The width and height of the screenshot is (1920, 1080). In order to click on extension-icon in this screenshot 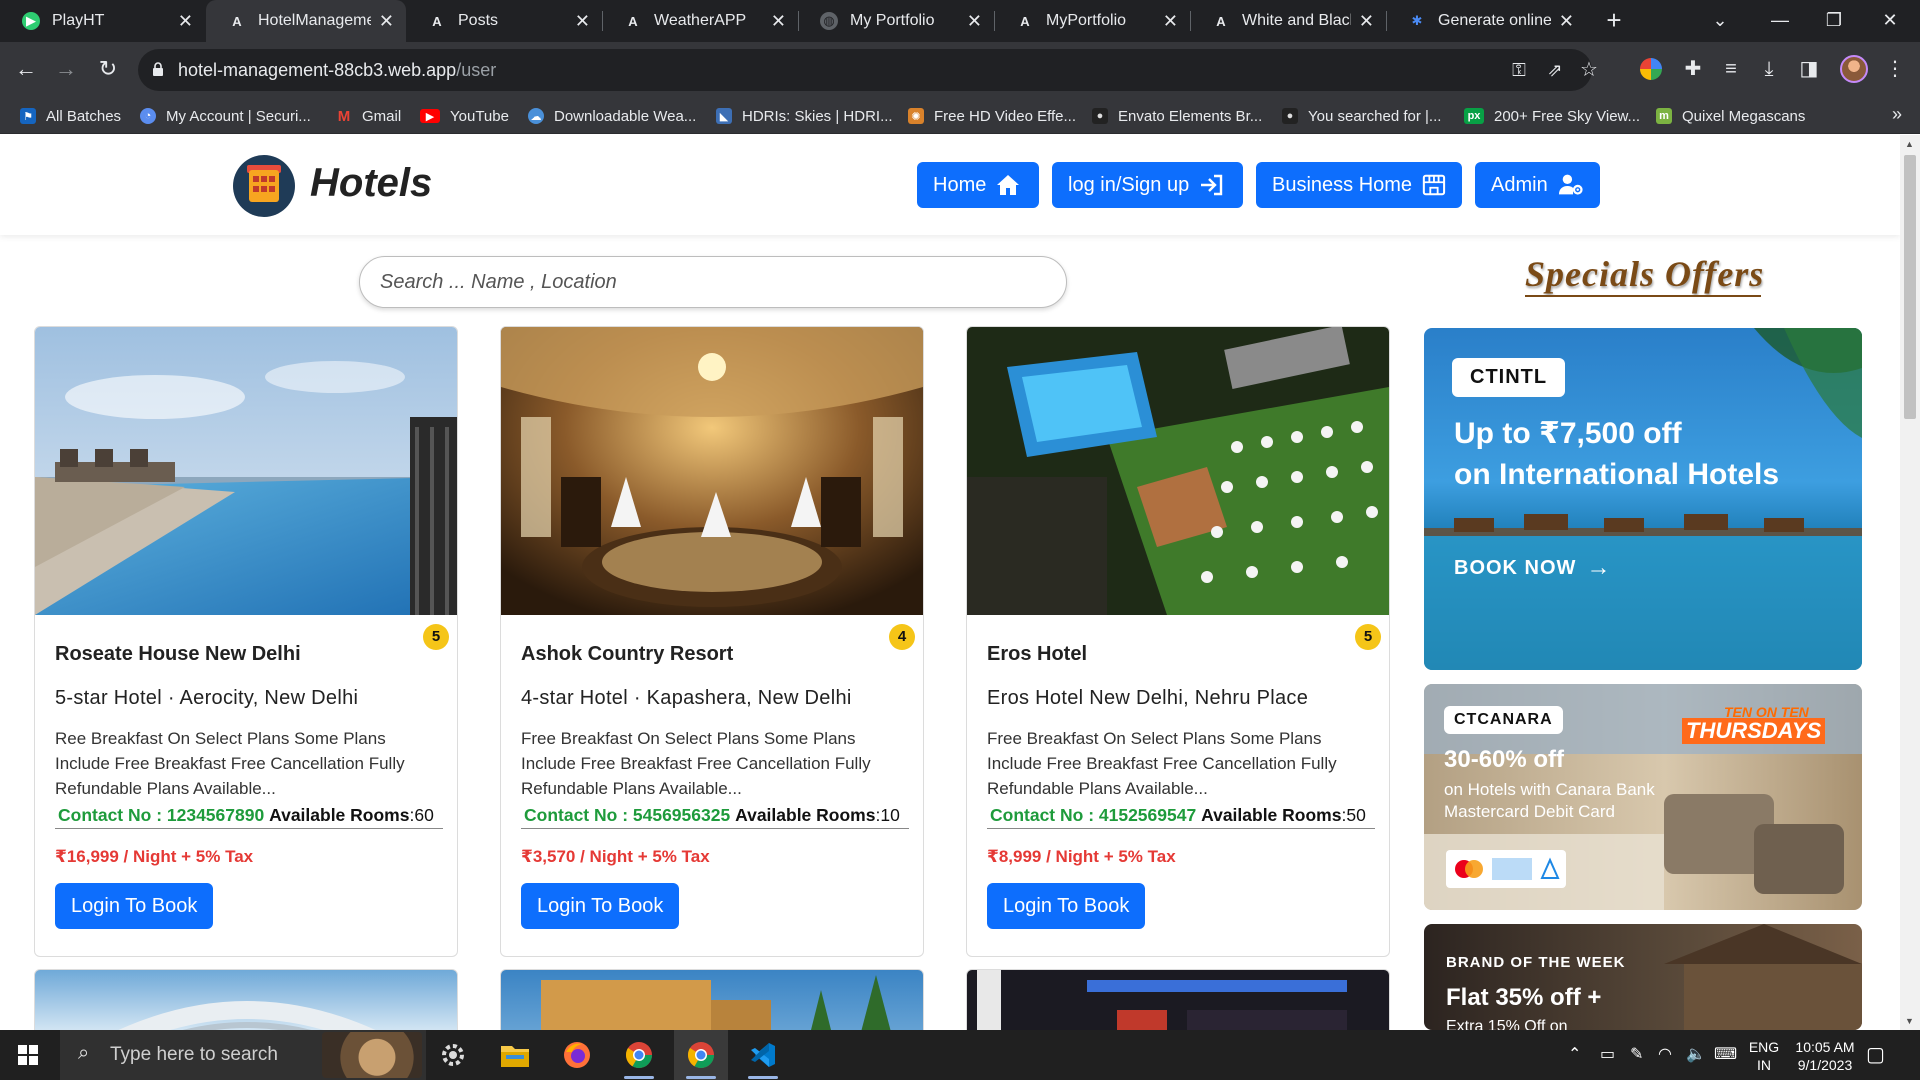, I will do `click(1651, 69)`.